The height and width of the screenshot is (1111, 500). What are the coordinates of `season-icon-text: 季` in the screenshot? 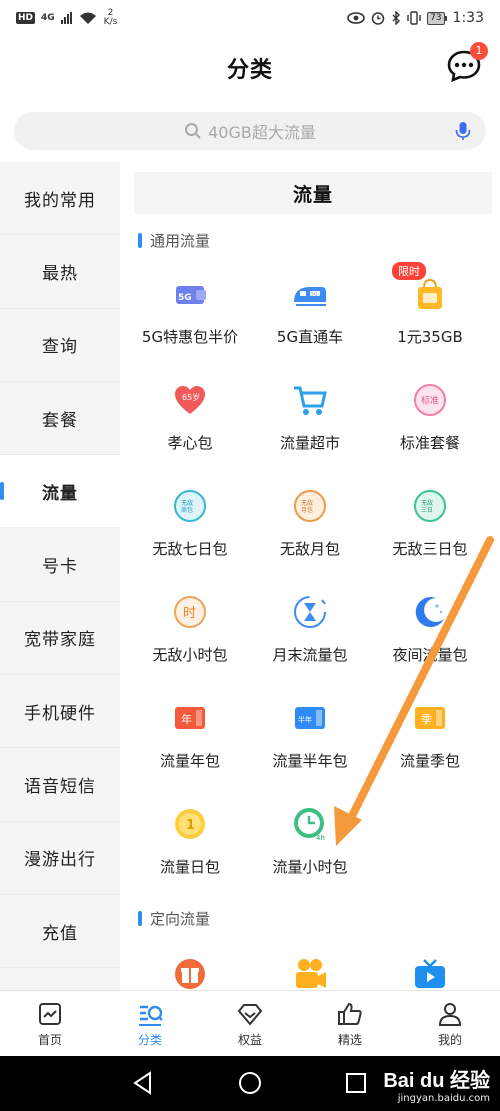 It's located at (426, 719).